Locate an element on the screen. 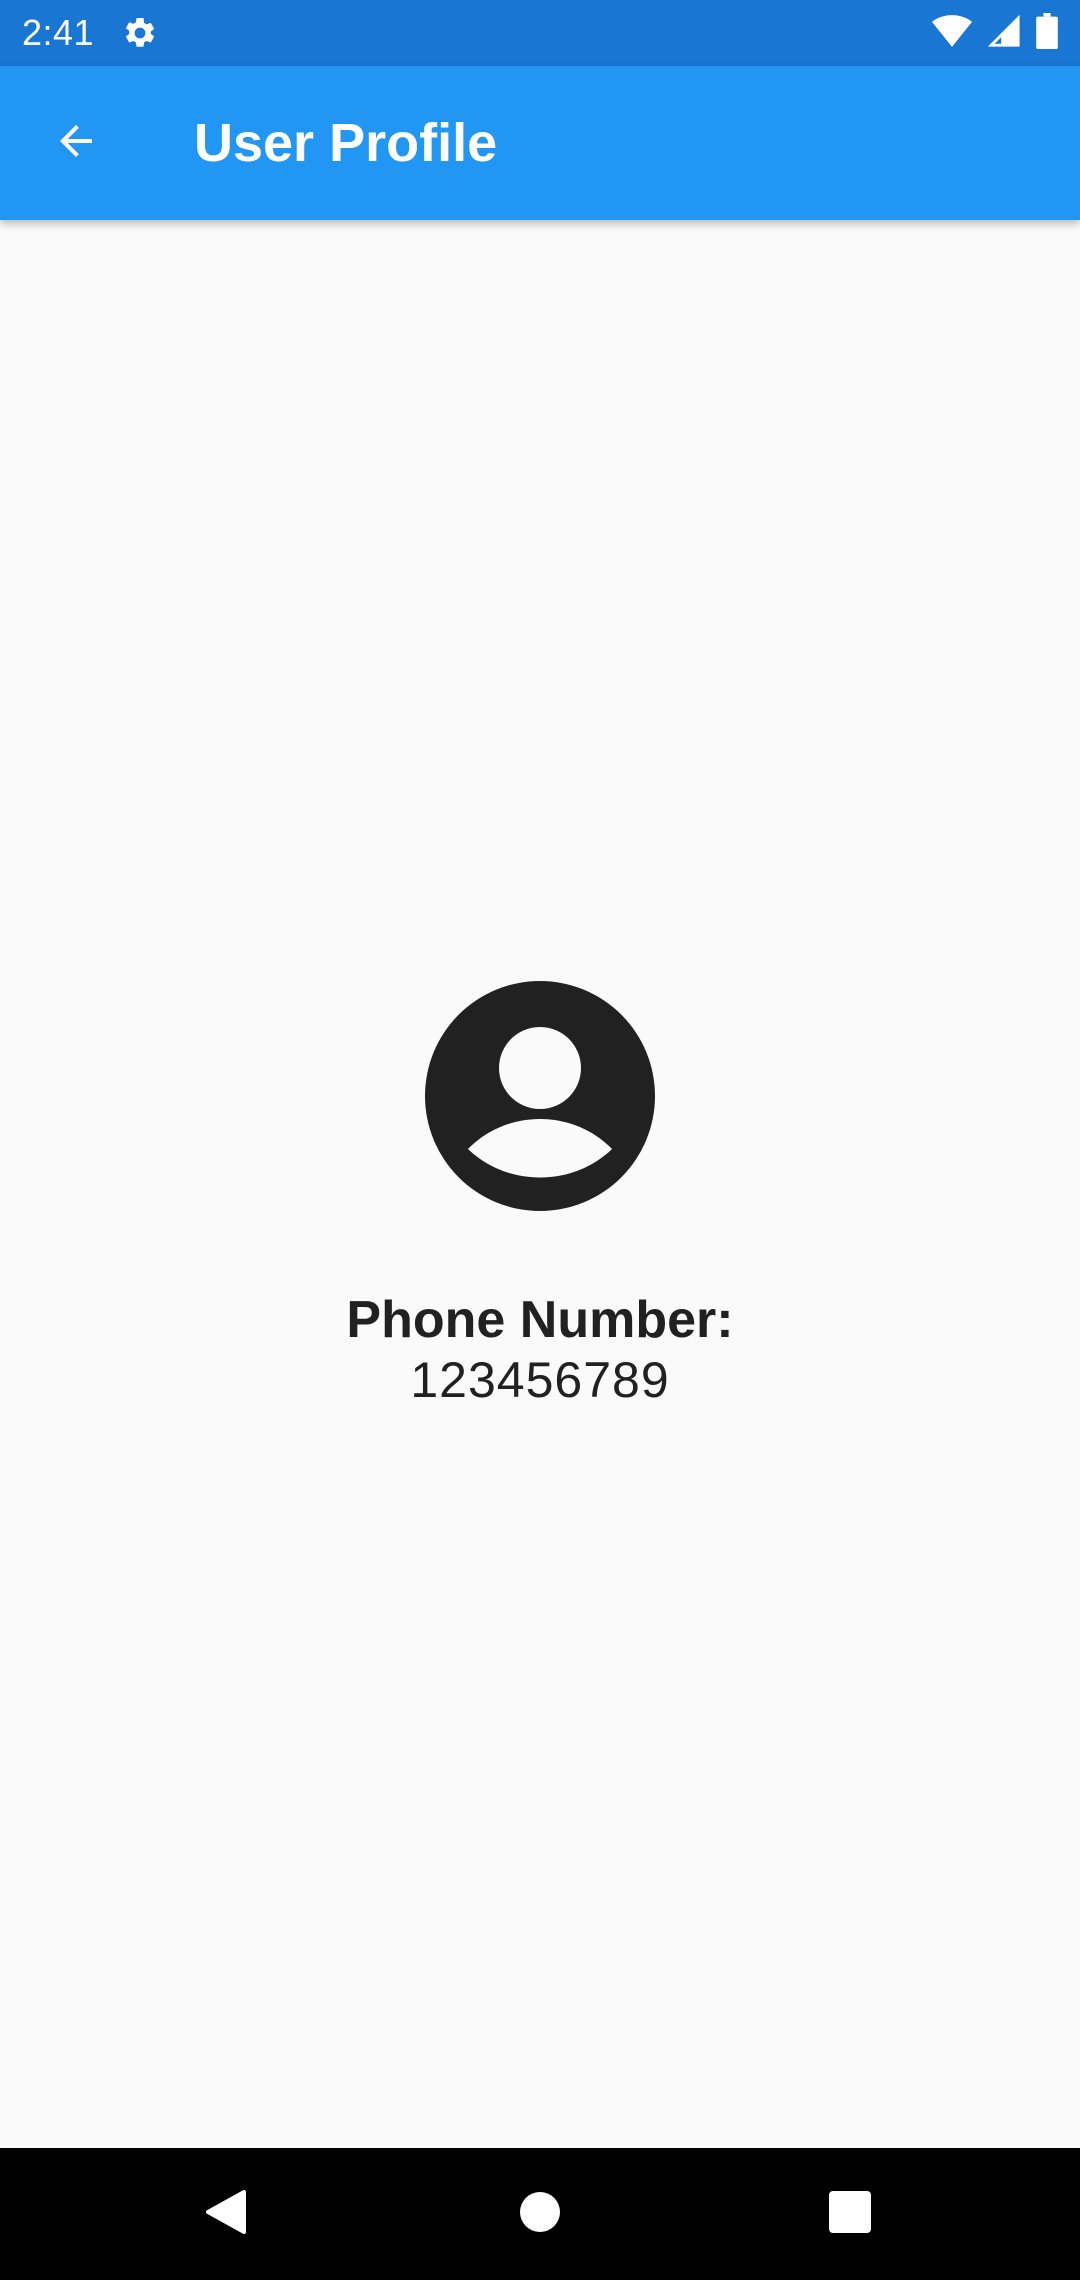 The width and height of the screenshot is (1080, 2280). page-title: User Profile is located at coordinates (346, 143).